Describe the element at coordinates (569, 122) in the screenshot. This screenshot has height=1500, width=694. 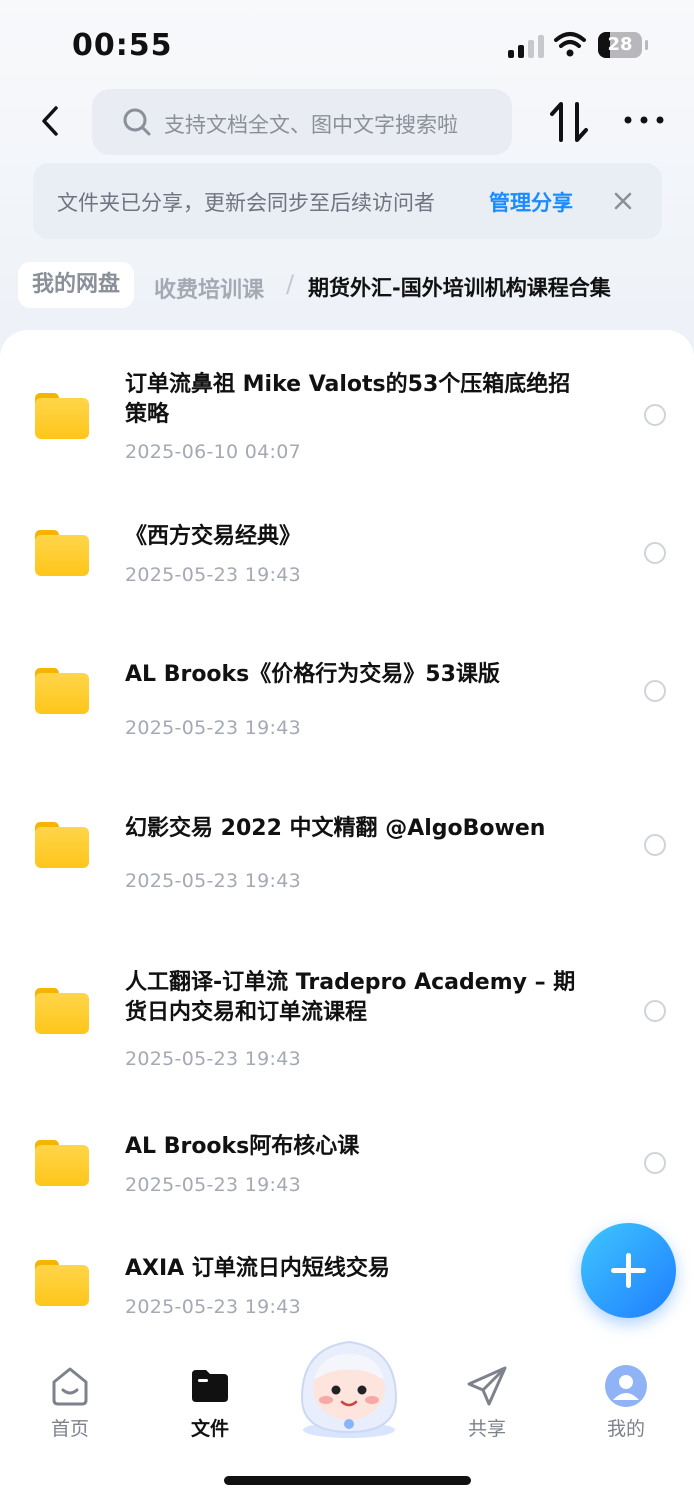
I see `sort-icon` at that location.